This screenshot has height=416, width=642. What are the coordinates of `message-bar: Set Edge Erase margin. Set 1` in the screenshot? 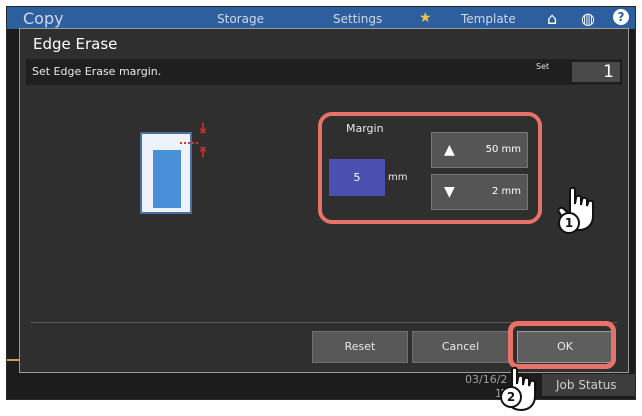 It's located at (324, 72).